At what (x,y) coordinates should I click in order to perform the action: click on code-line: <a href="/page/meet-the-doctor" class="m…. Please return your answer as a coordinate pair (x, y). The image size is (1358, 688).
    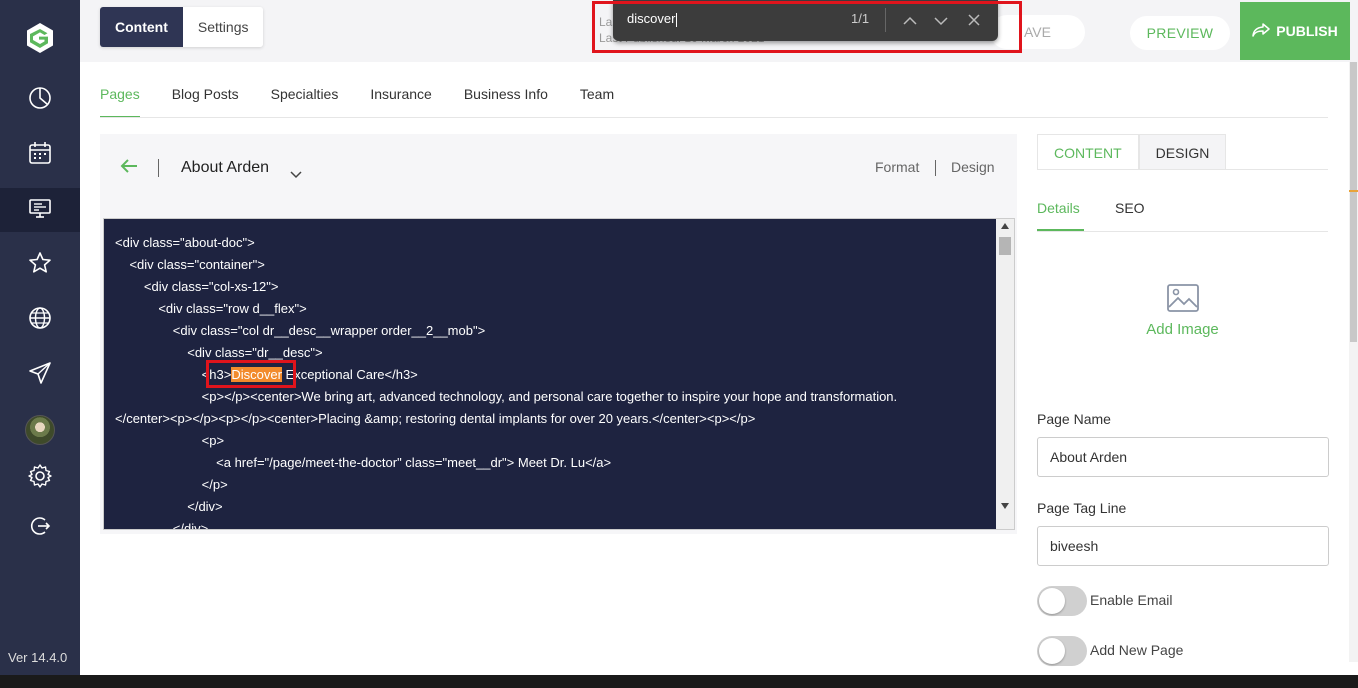
    Looking at the image, I should click on (363, 462).